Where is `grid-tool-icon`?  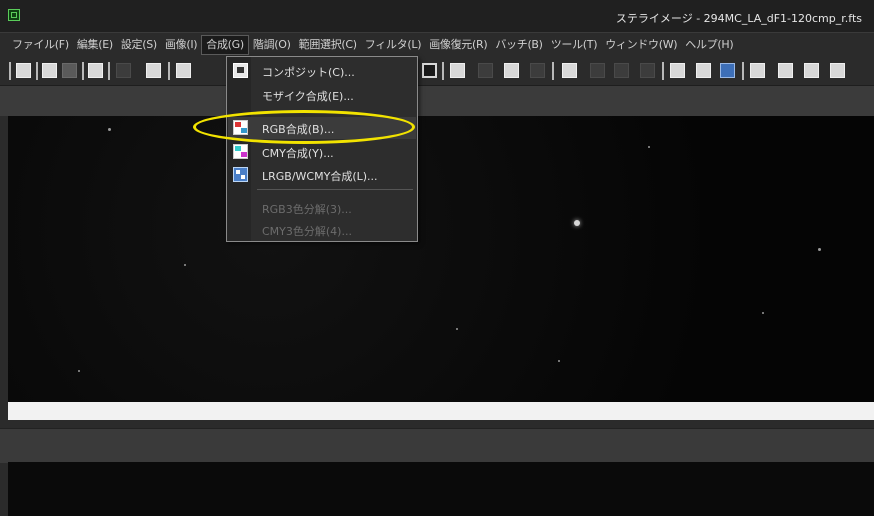 grid-tool-icon is located at coordinates (785, 70).